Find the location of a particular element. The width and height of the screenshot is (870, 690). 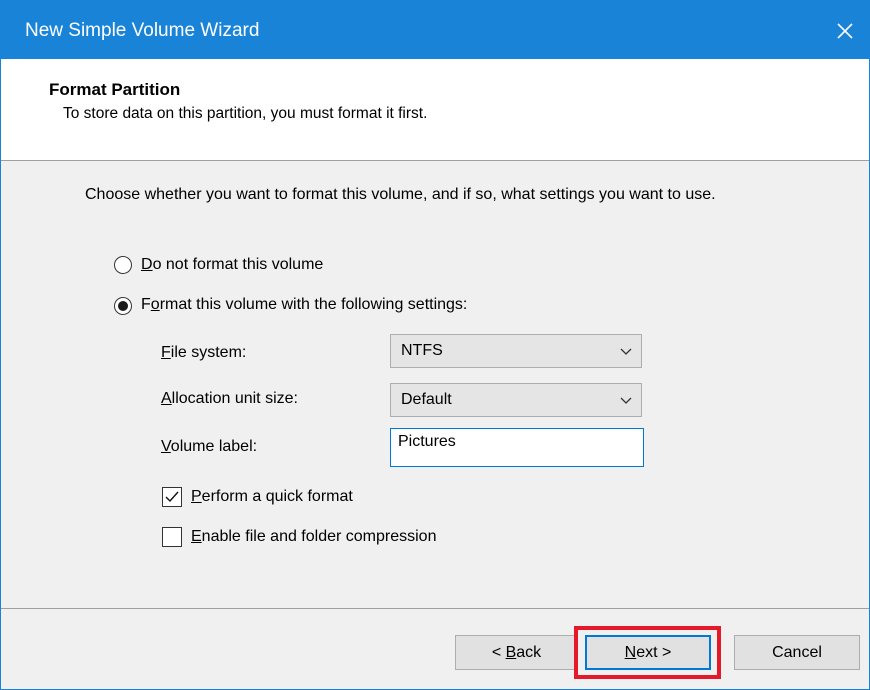

file-system-label: File system: is located at coordinates (204, 352).